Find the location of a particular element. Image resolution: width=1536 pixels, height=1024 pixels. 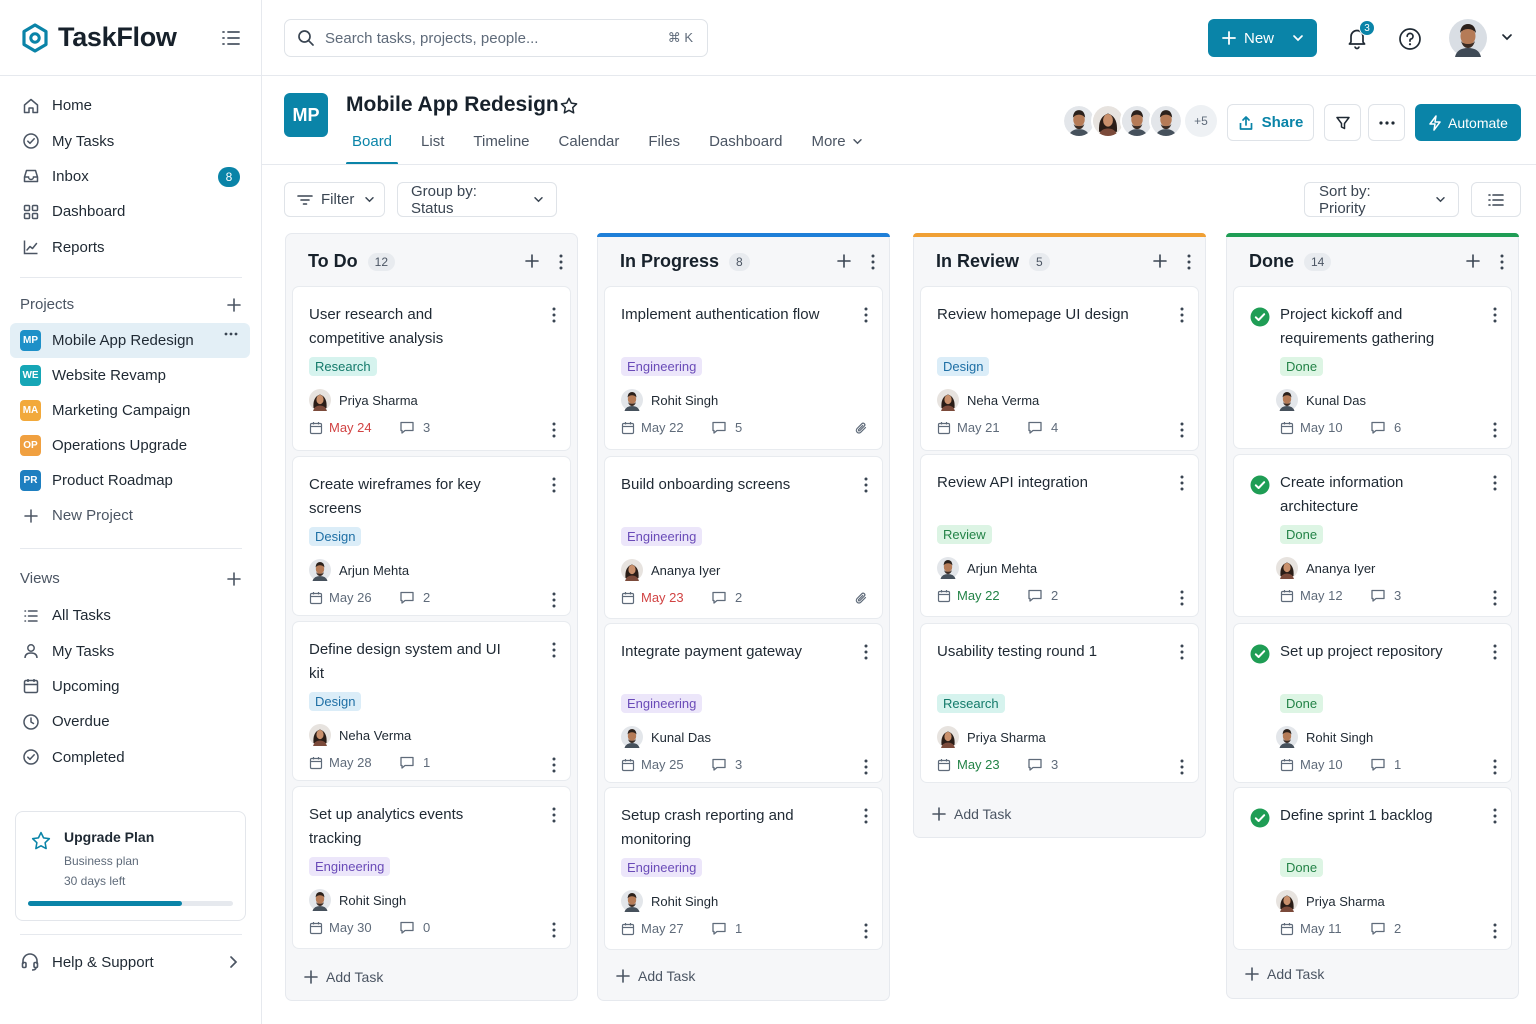

project-item: OP Operations Upgrade is located at coordinates (130, 445).